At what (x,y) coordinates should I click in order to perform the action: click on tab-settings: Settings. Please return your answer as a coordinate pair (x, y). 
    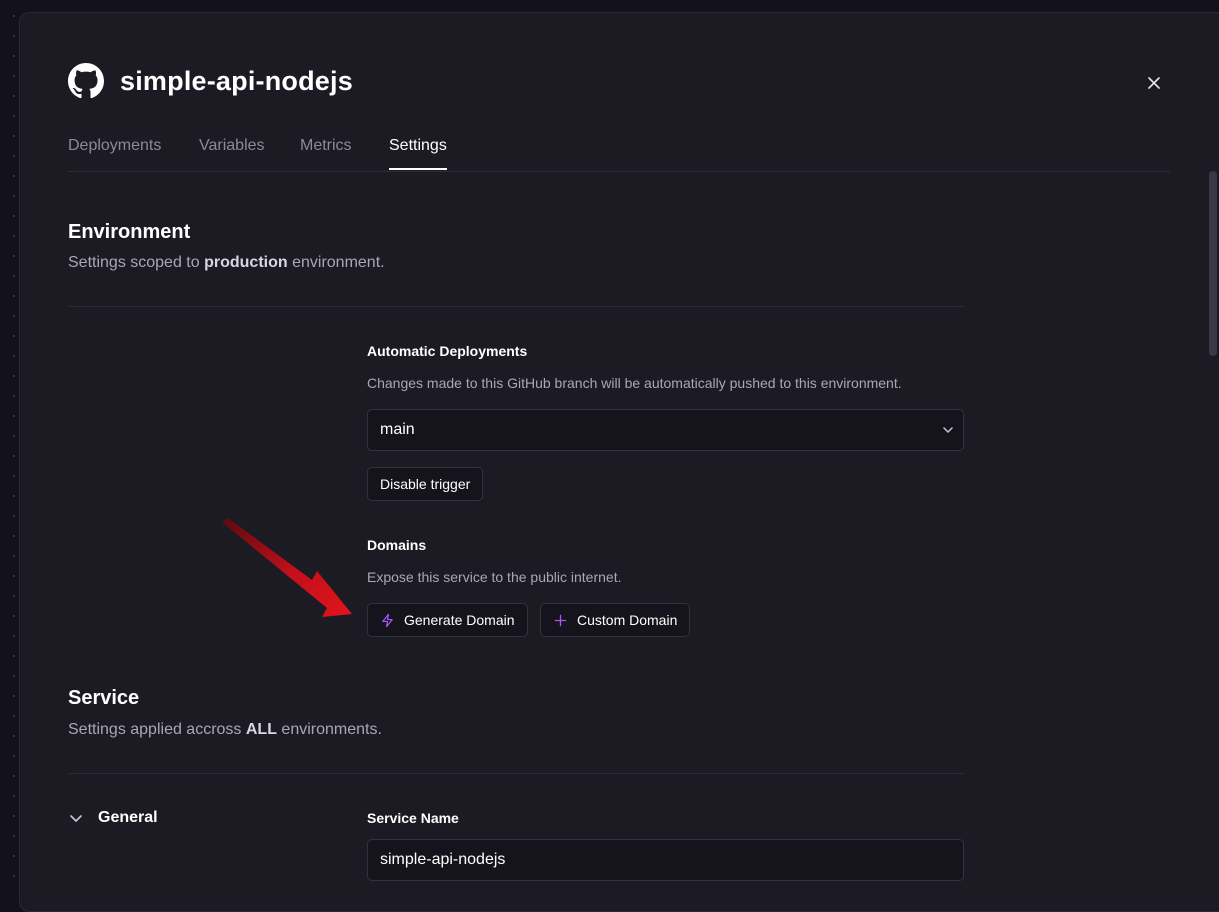
    Looking at the image, I should click on (418, 150).